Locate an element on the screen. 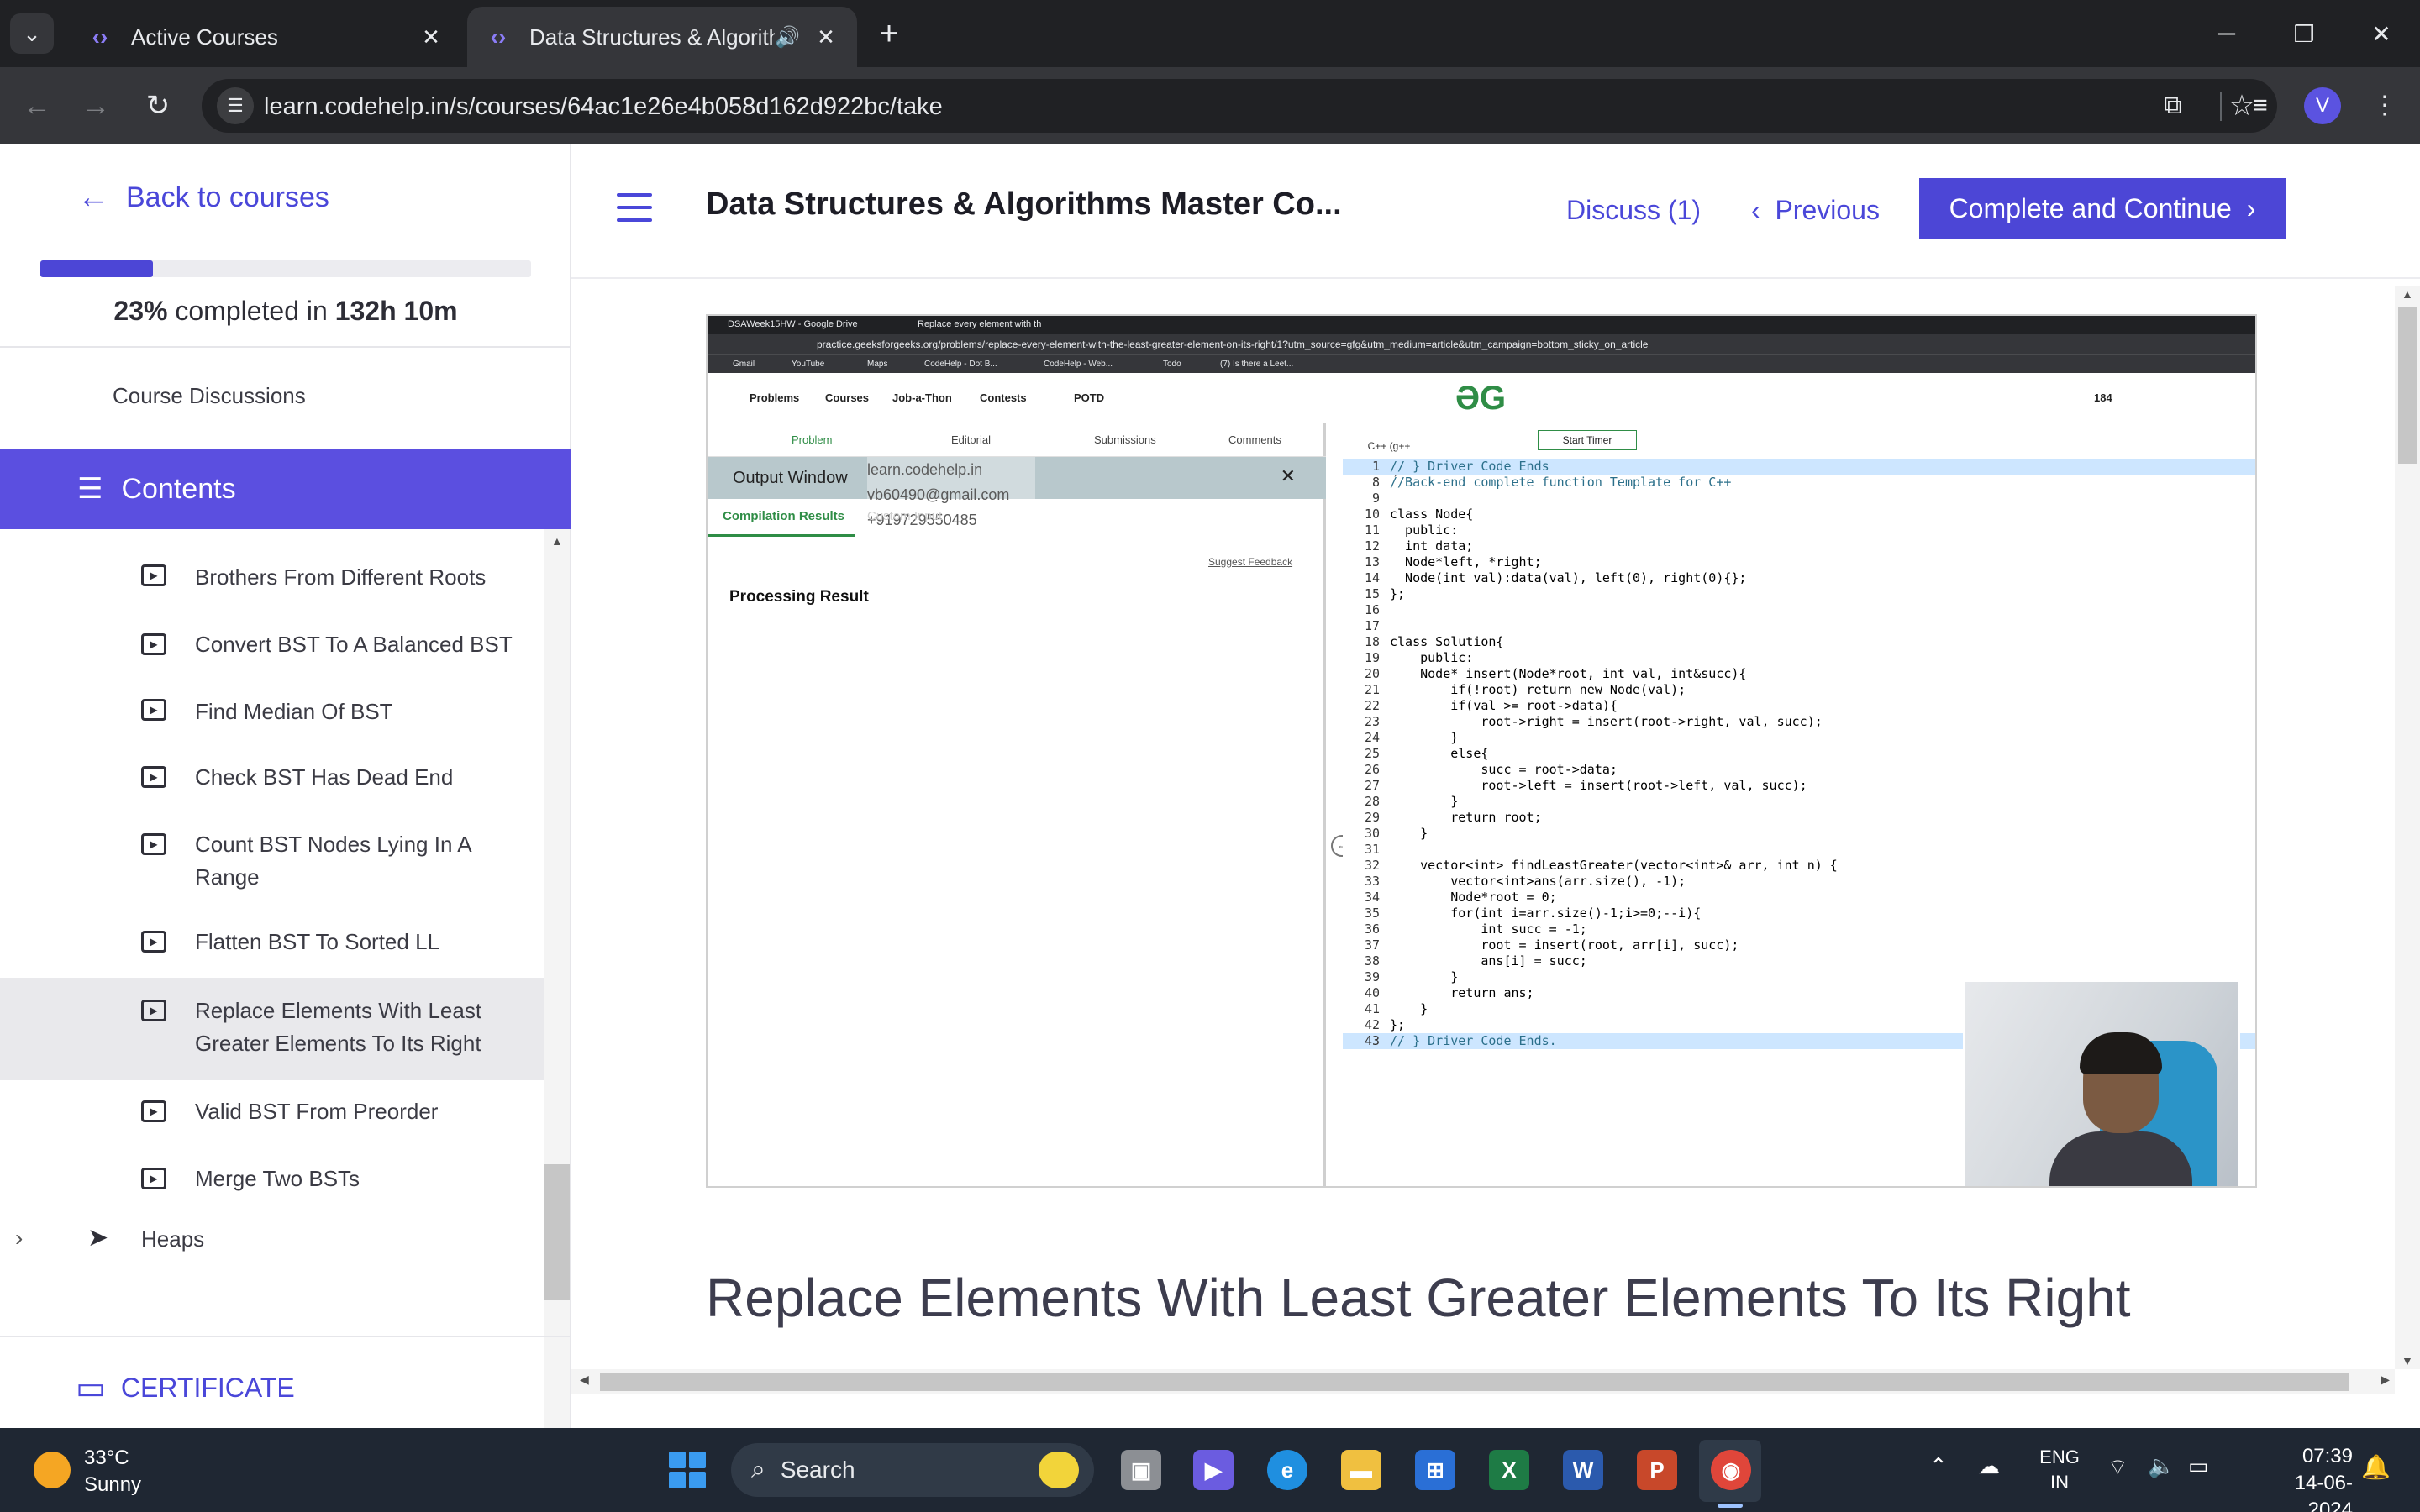  sun-icon is located at coordinates (52, 1470).